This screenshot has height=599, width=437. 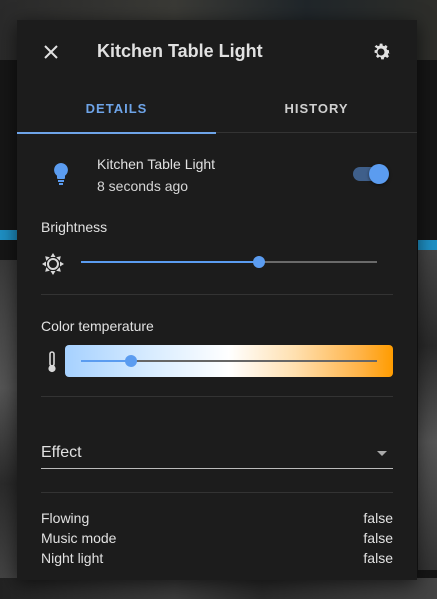 I want to click on attribute-key: Night light, so click(x=72, y=558).